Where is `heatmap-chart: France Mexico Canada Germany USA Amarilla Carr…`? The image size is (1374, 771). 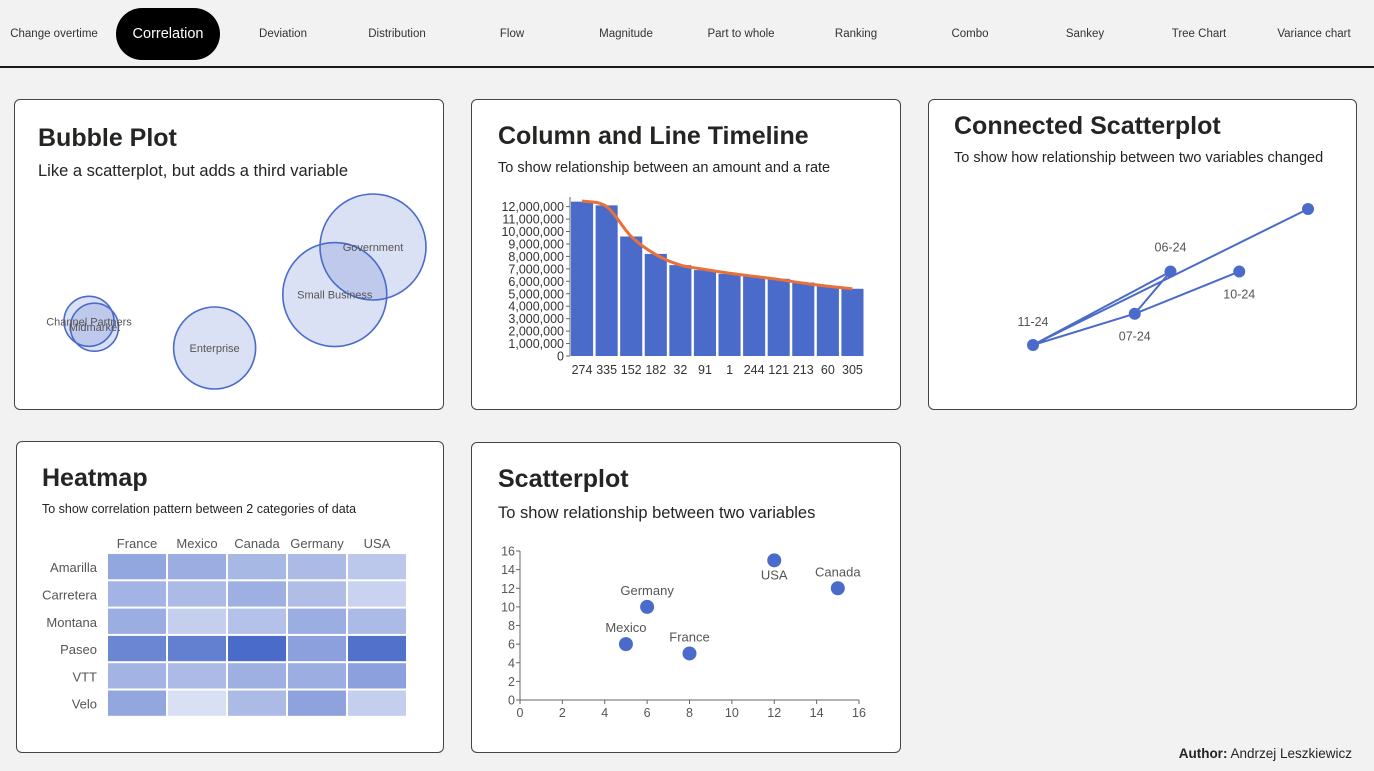
heatmap-chart: France Mexico Canada Germany USA Amarilla Carr… is located at coordinates (224, 626).